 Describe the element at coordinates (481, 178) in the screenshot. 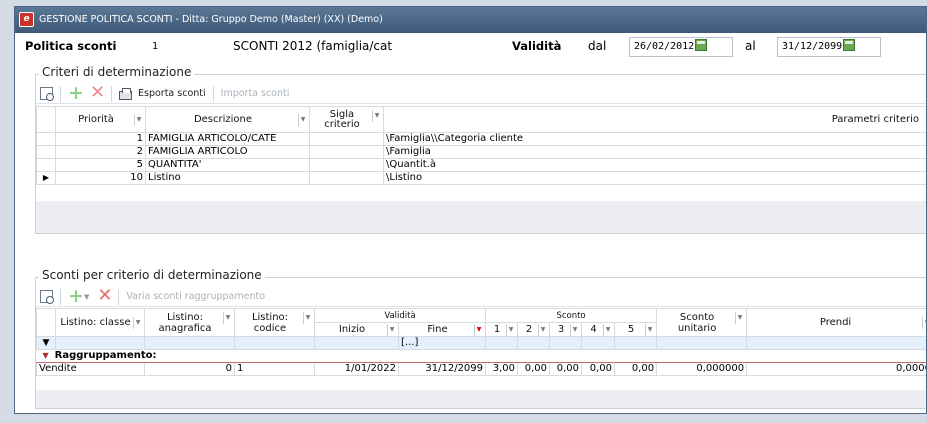

I see `table-row: ▶ 10 Listino \Listino` at that location.